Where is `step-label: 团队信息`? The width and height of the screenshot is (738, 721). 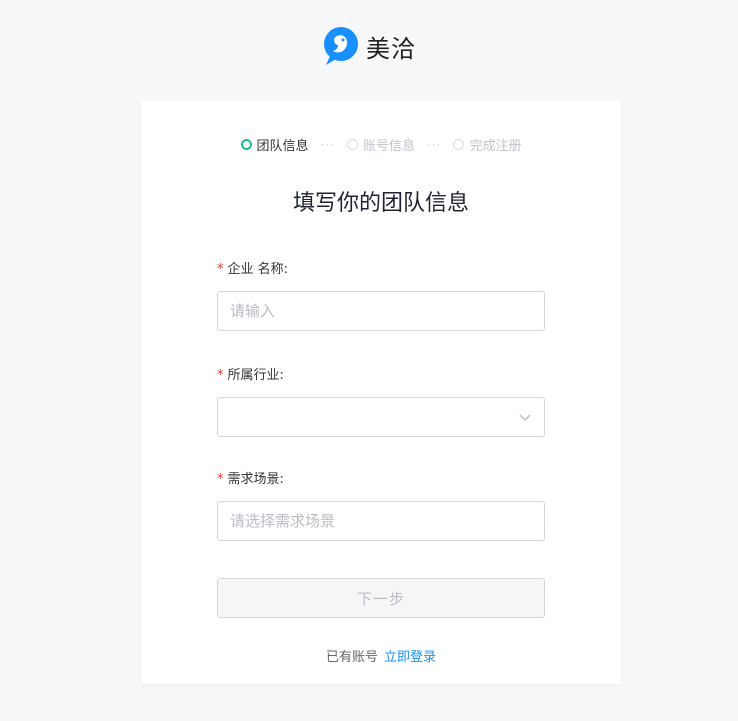 step-label: 团队信息 is located at coordinates (282, 146).